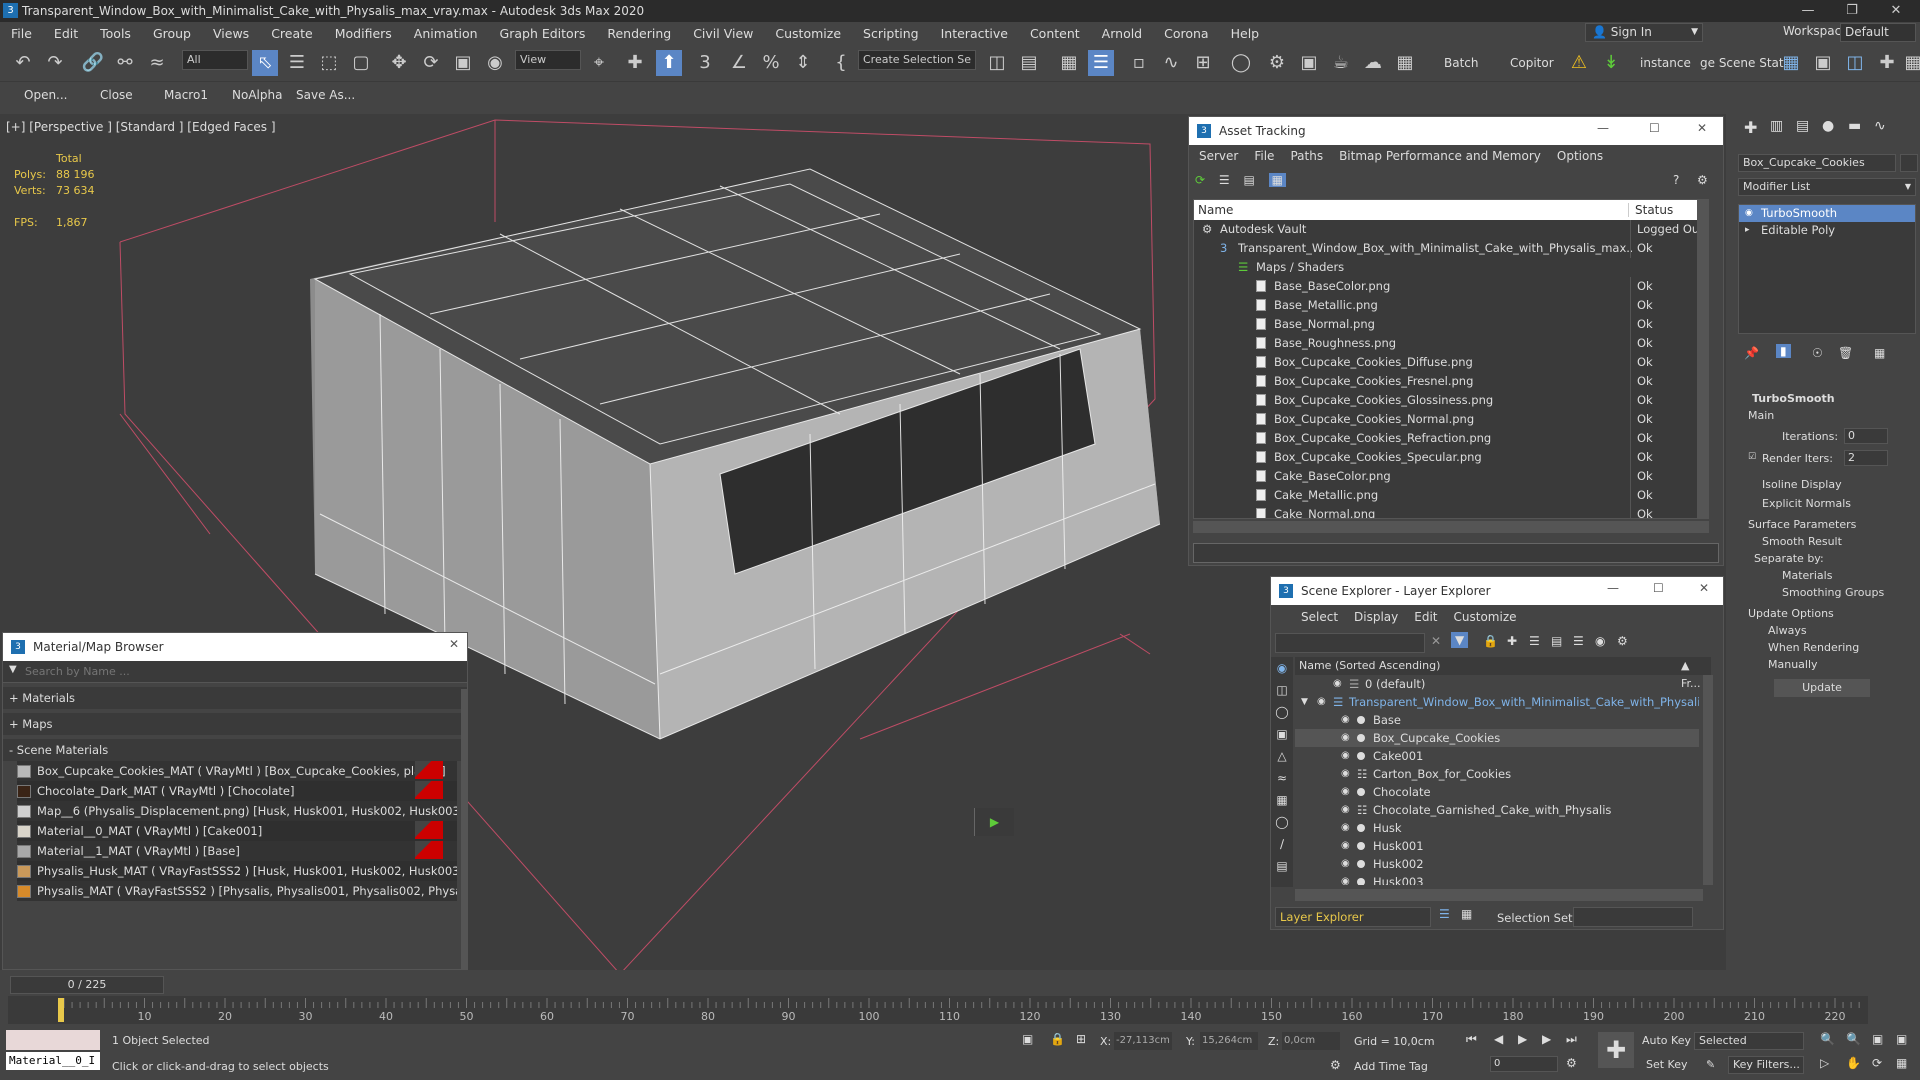  I want to click on absolute-mode-icon: ⊞, so click(1081, 1039).